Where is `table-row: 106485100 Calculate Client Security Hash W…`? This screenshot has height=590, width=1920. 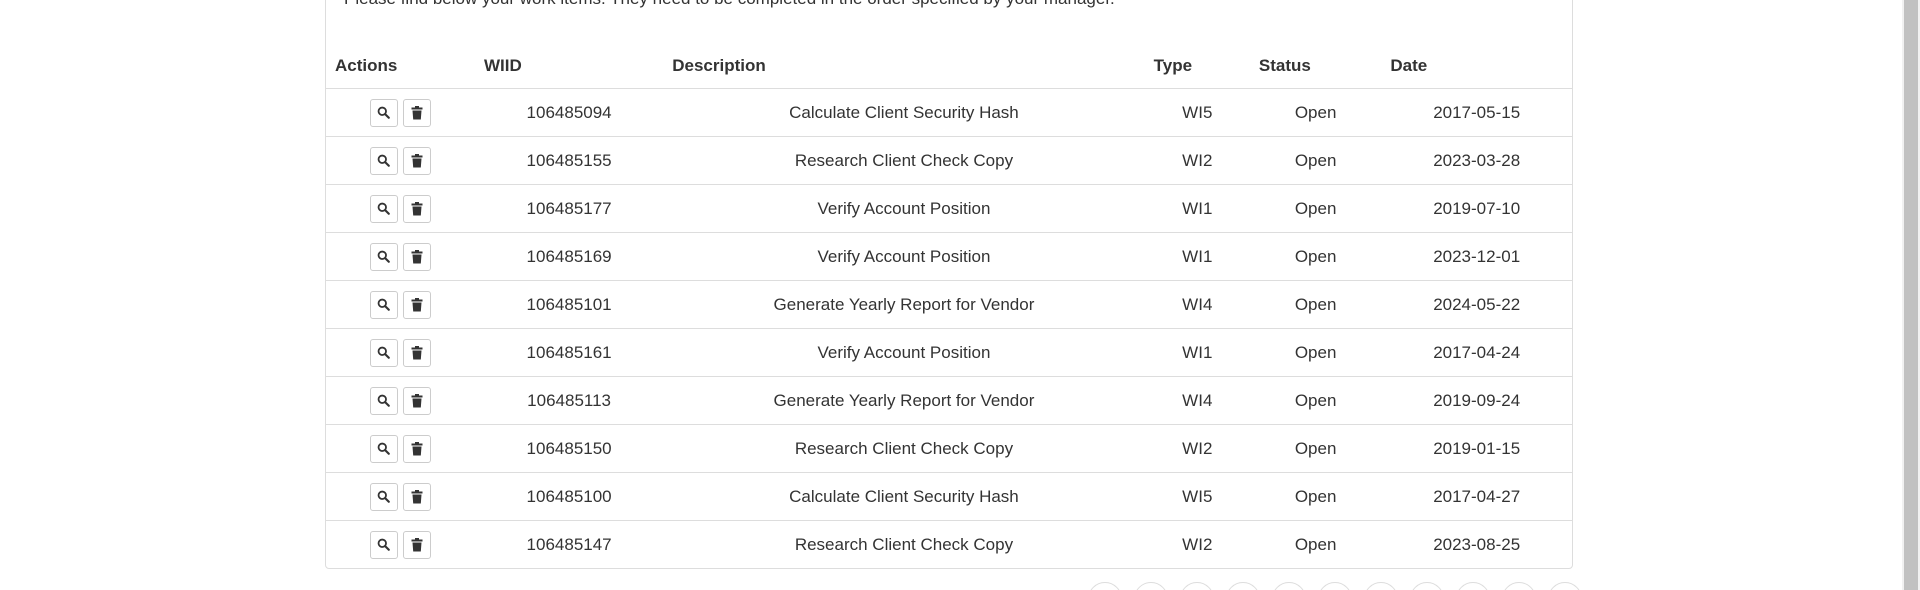
table-row: 106485100 Calculate Client Security Hash W… is located at coordinates (949, 496).